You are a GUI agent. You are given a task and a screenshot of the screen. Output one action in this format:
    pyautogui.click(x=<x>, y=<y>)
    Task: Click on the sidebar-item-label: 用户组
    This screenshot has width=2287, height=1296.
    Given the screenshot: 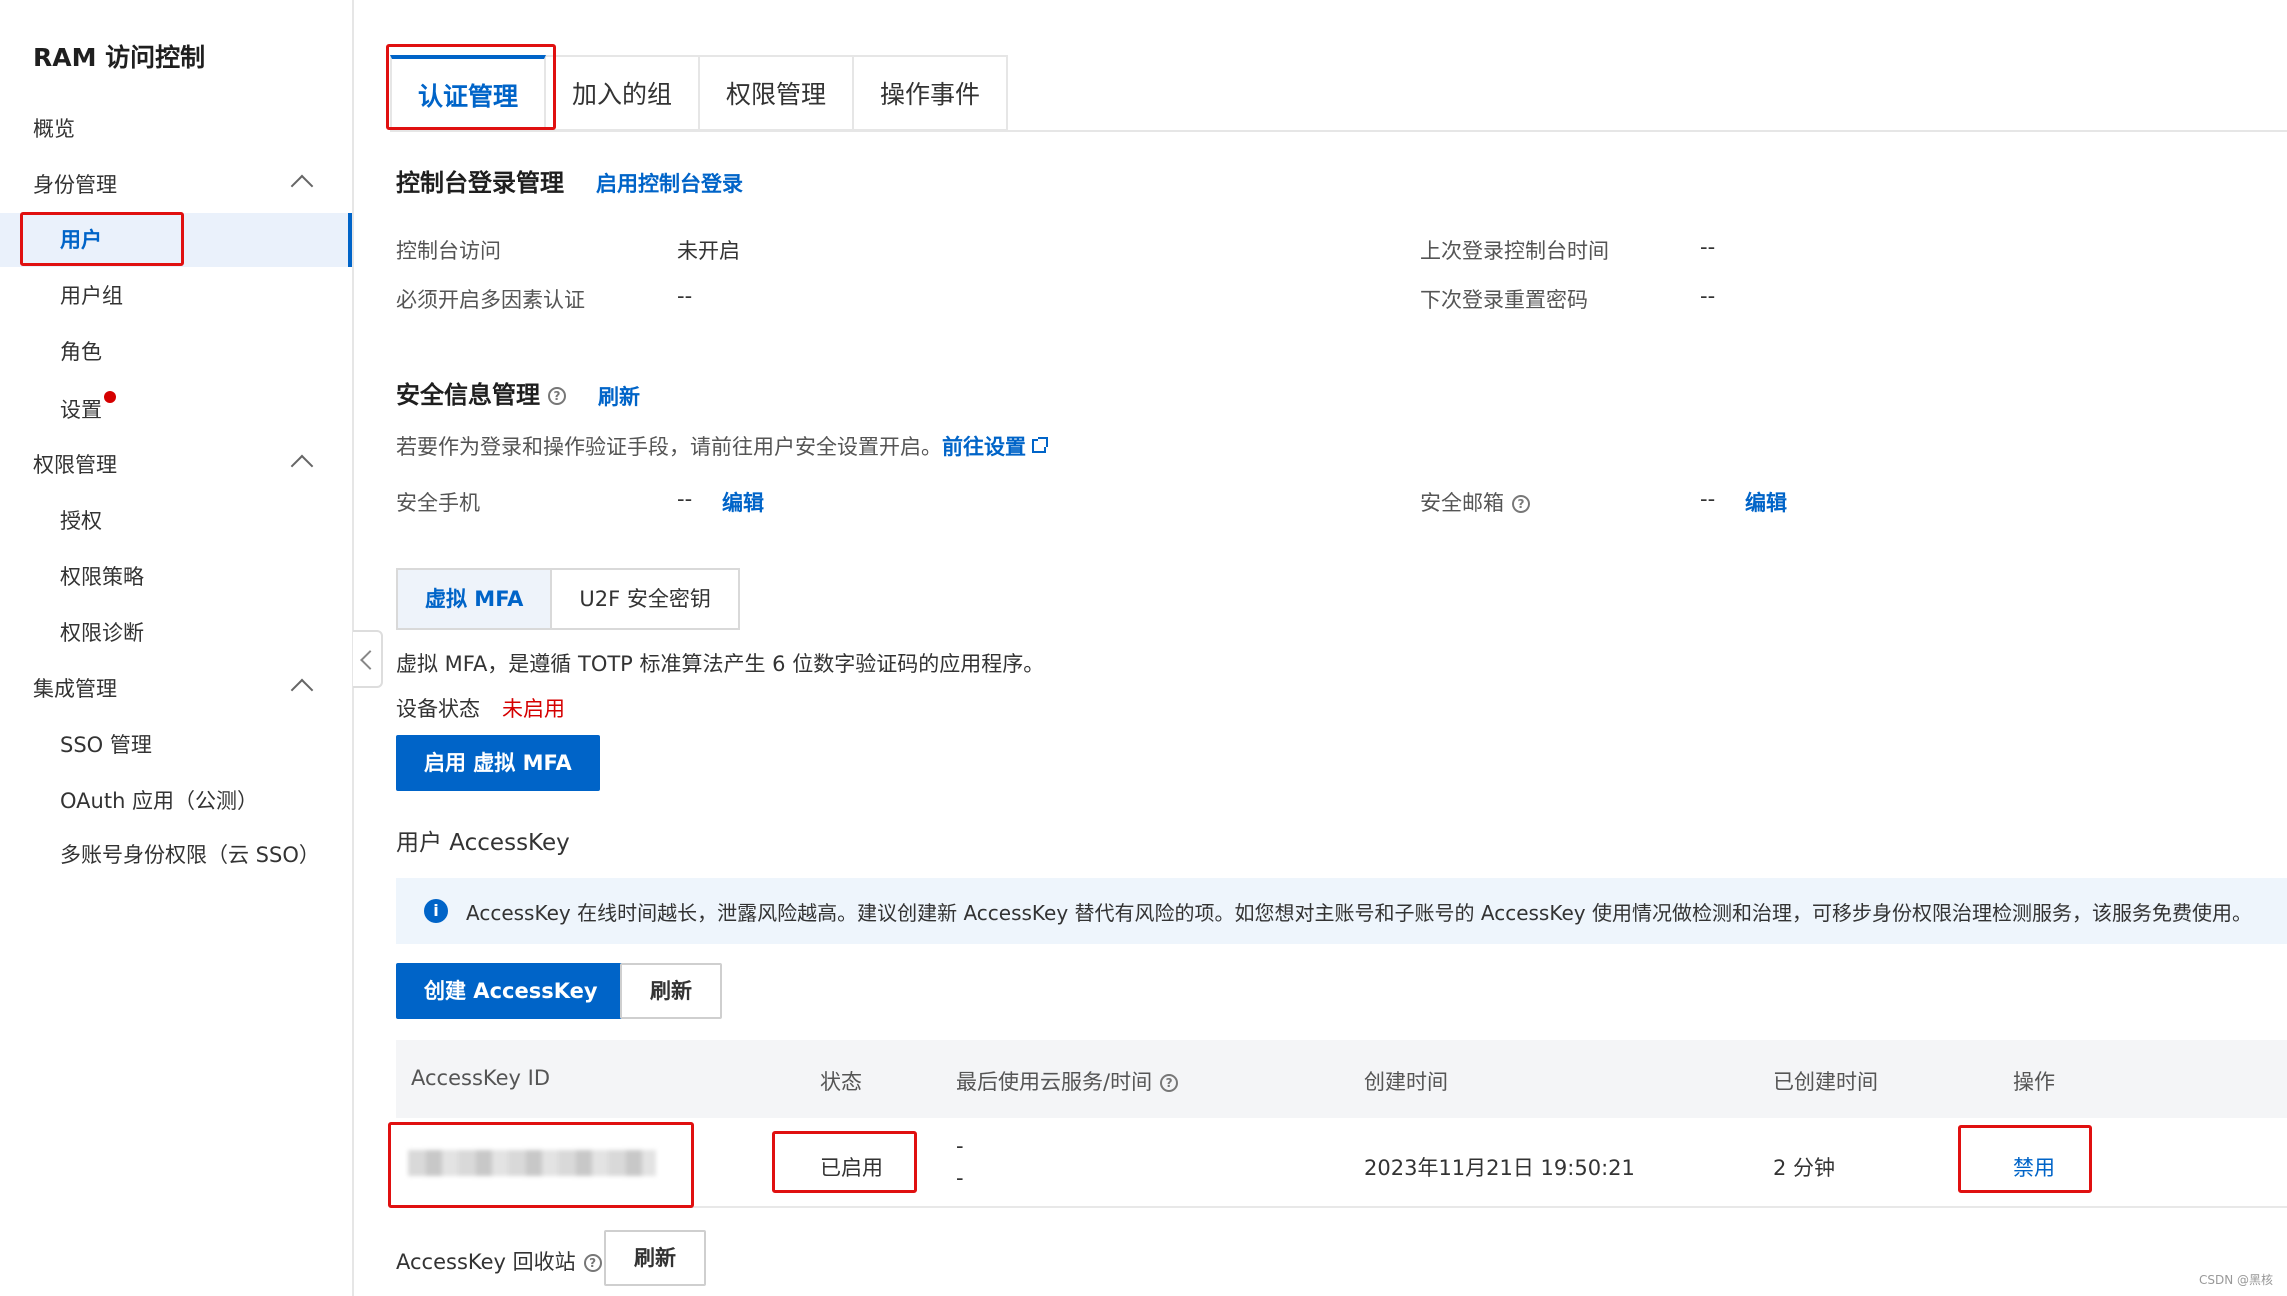 What is the action you would take?
    pyautogui.click(x=91, y=296)
    